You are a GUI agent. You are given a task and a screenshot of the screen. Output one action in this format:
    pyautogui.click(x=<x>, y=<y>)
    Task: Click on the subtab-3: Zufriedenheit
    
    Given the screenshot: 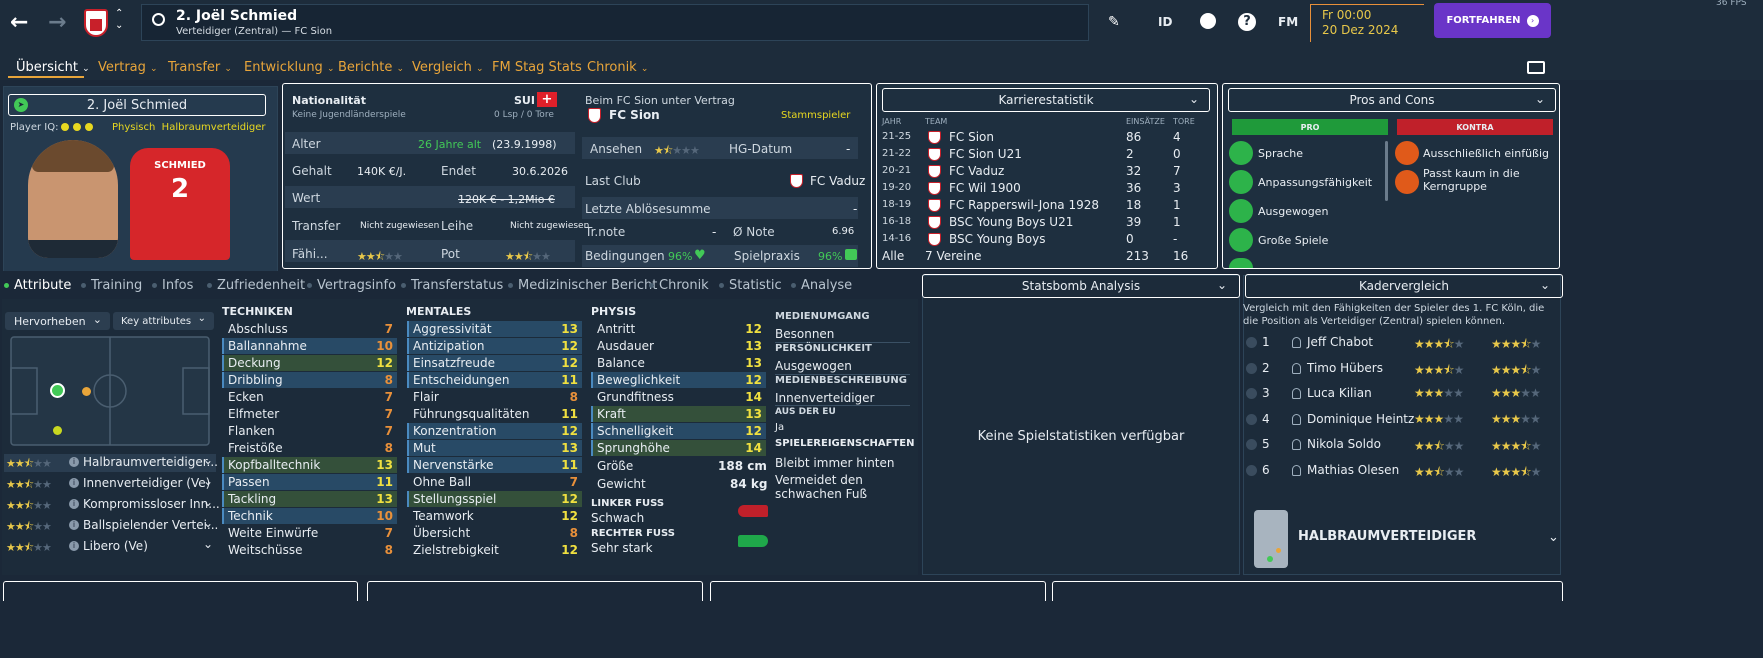 What is the action you would take?
    pyautogui.click(x=256, y=285)
    